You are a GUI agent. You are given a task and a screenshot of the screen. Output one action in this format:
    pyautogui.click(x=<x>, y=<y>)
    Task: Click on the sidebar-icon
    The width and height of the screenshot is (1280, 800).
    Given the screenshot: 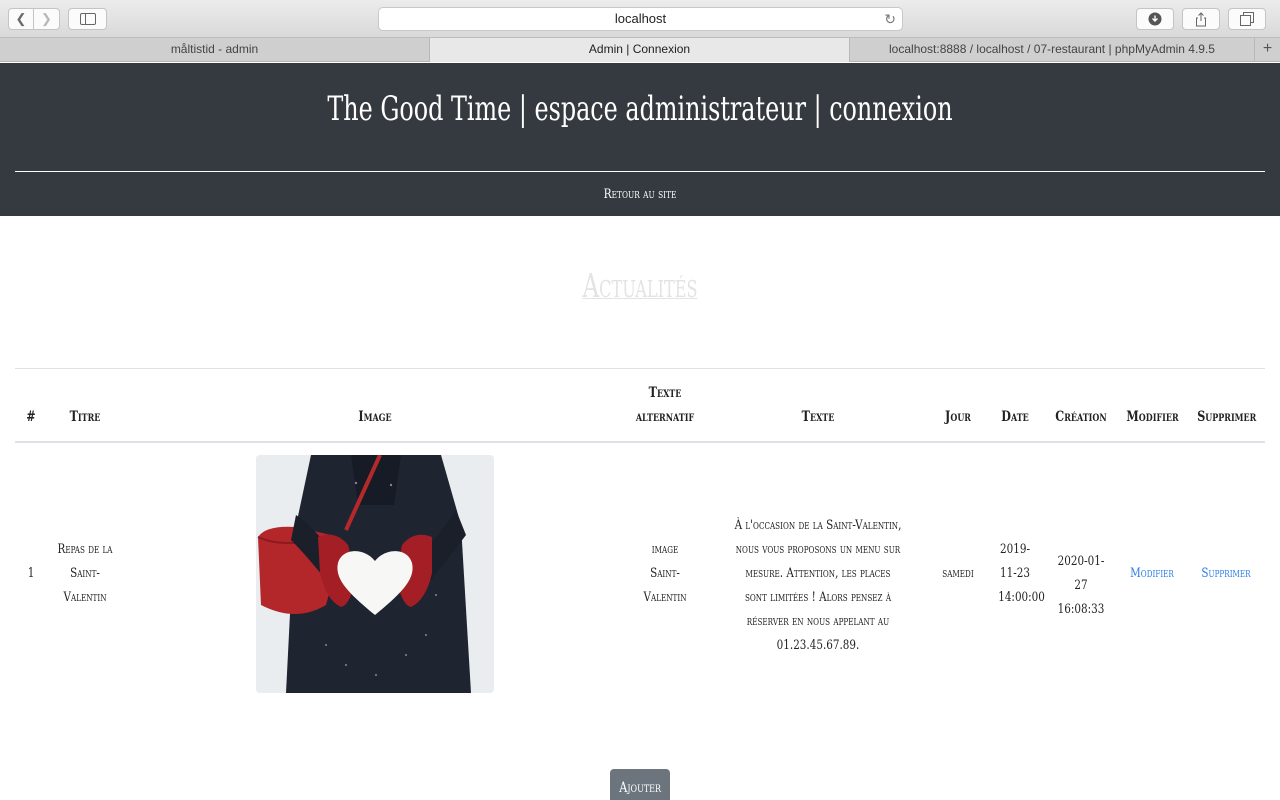 What is the action you would take?
    pyautogui.click(x=87, y=19)
    